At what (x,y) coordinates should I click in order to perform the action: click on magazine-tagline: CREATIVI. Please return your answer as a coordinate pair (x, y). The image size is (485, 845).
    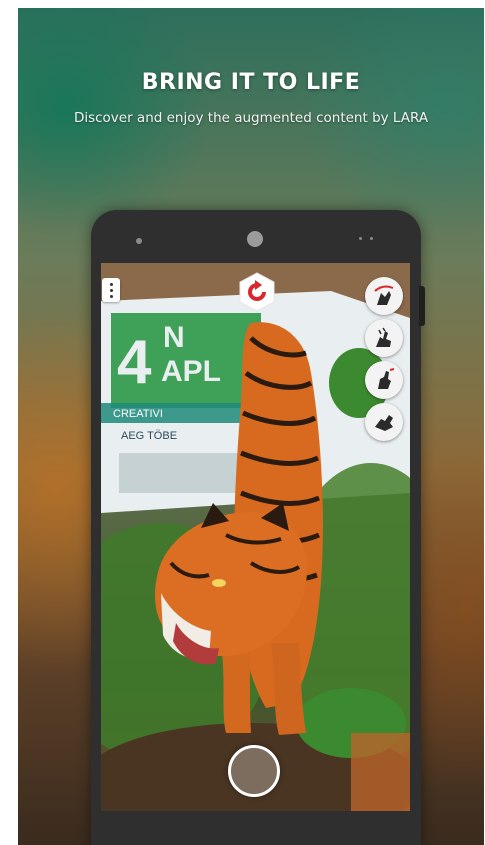
    Looking at the image, I should click on (138, 414).